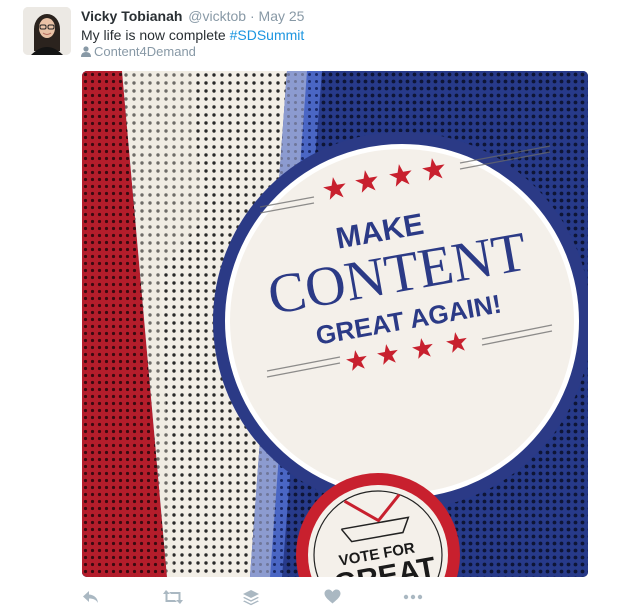  What do you see at coordinates (413, 598) in the screenshot?
I see `more-icon` at bounding box center [413, 598].